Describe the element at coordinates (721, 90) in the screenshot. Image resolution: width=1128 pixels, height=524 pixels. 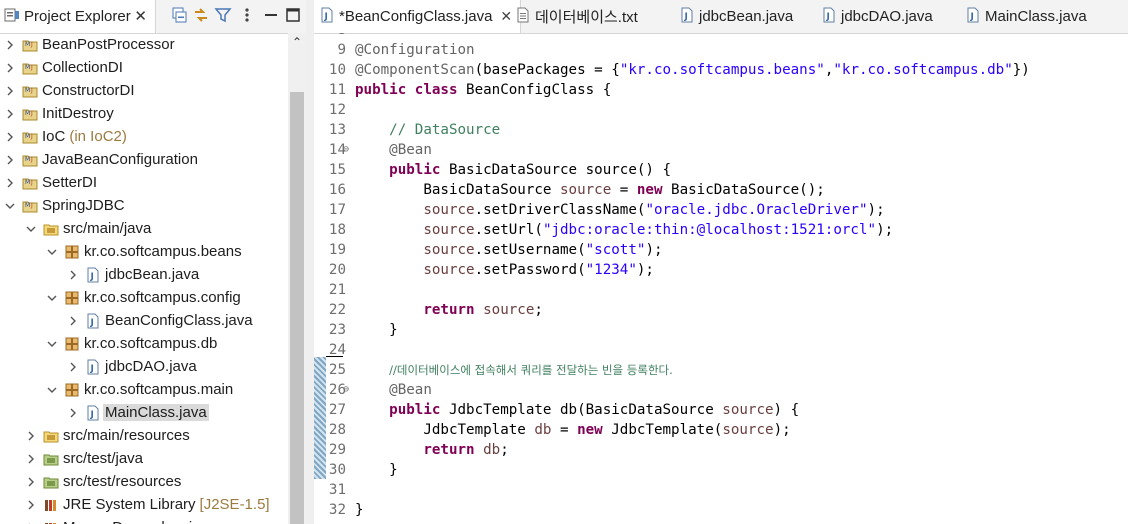
I see `code-line: 11 public class BeanConfigClass {` at that location.